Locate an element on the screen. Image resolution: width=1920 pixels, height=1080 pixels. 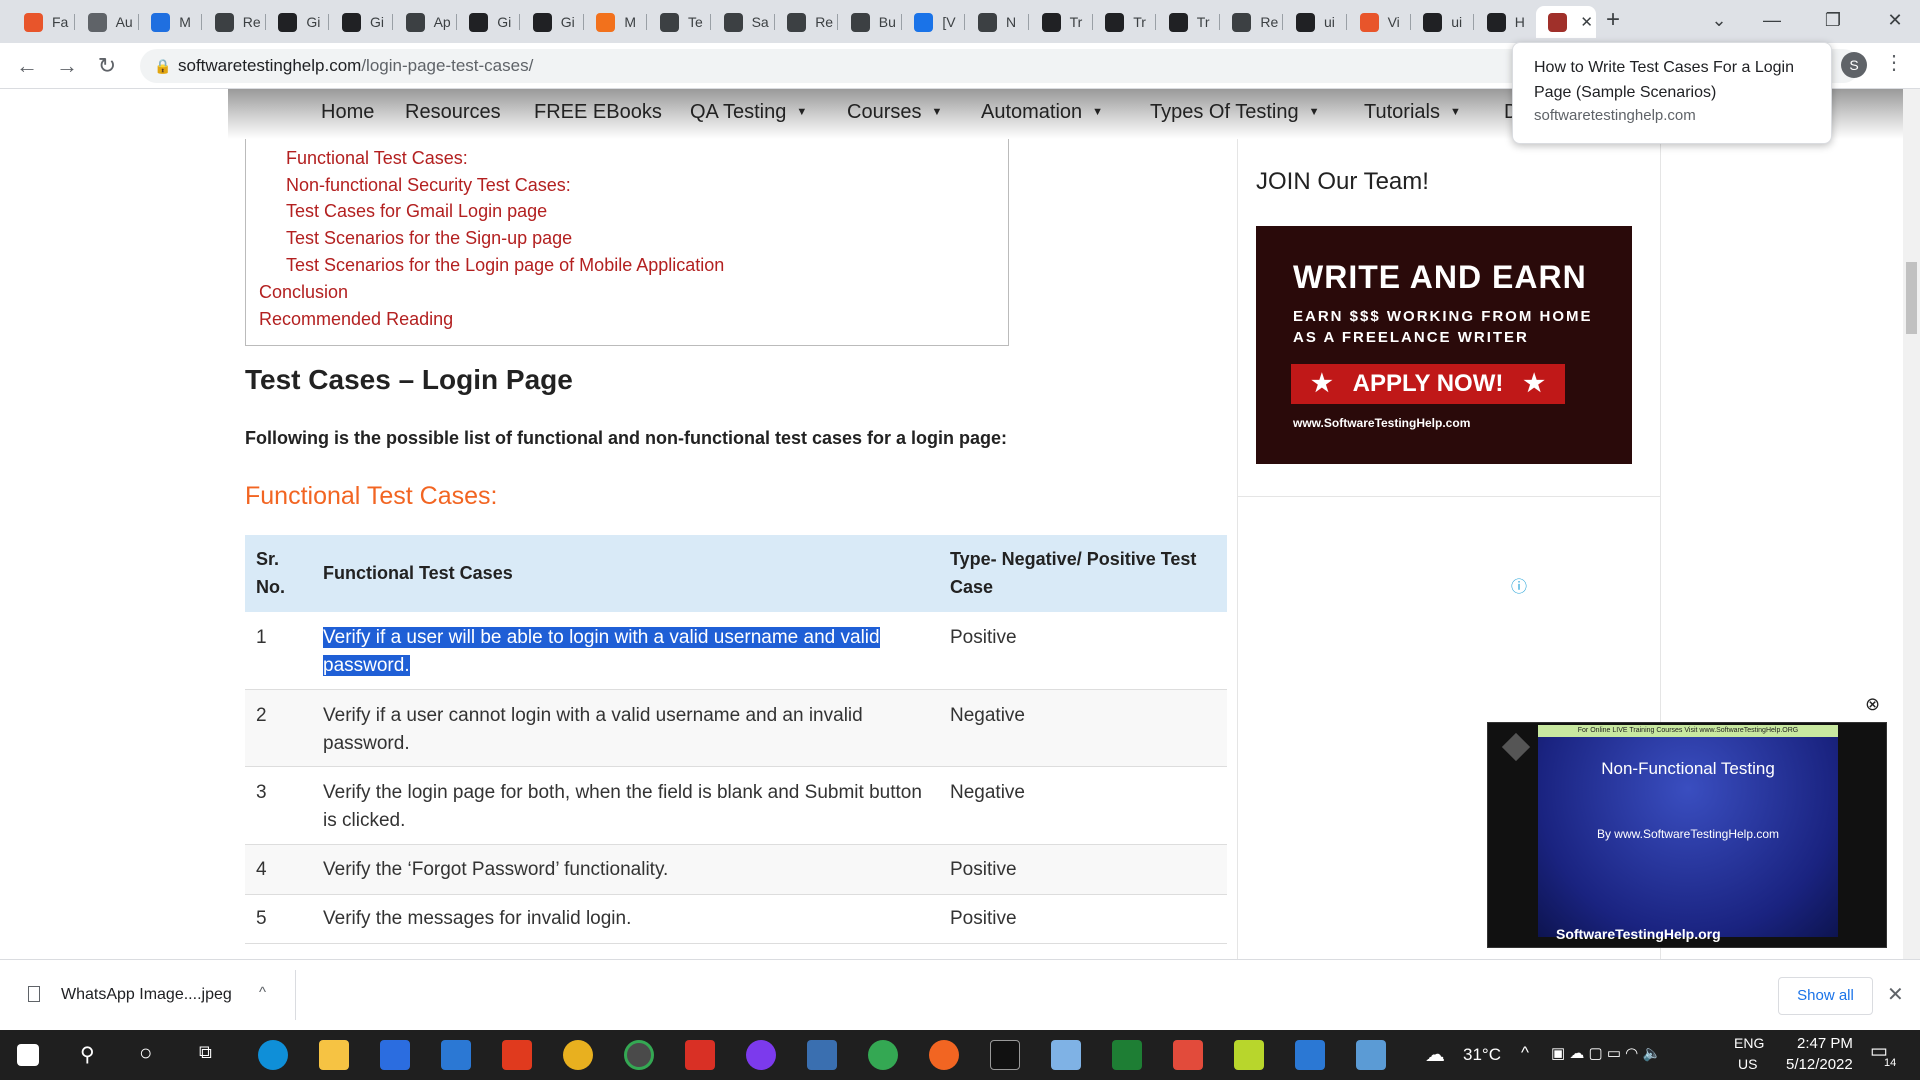
browser-tab: Fa is located at coordinates (43, 22).